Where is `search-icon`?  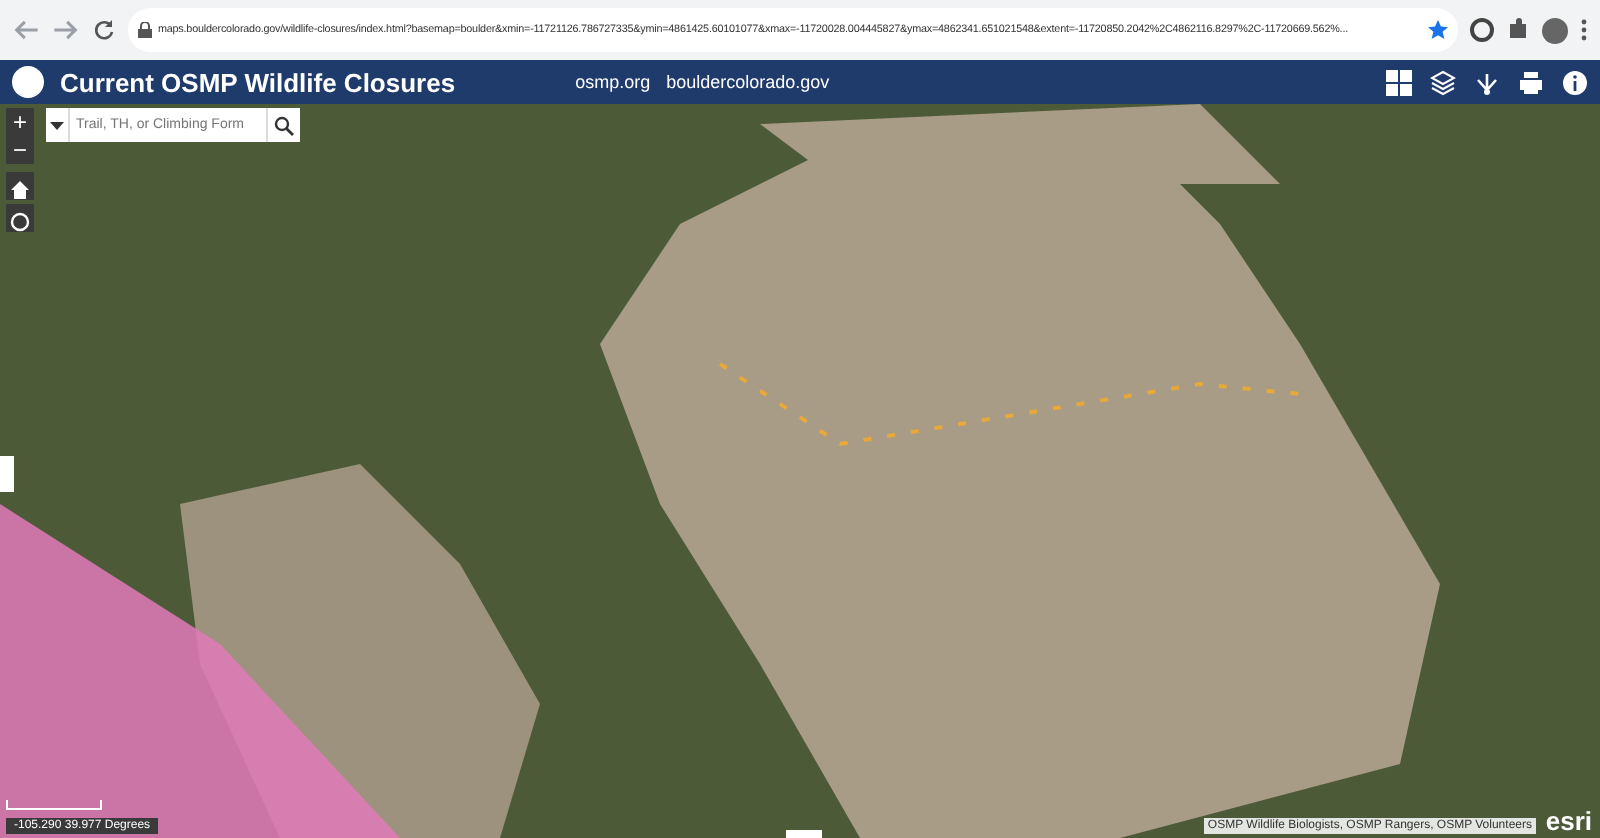
search-icon is located at coordinates (284, 126).